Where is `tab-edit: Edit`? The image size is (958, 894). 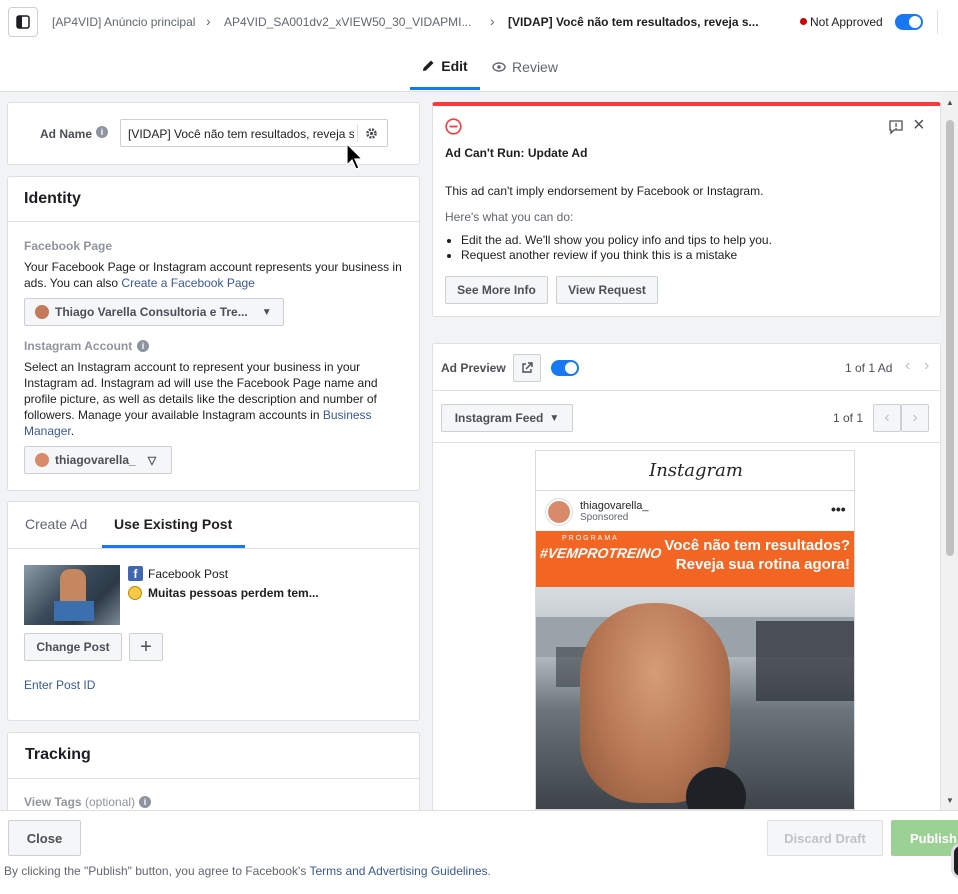 tab-edit: Edit is located at coordinates (445, 67).